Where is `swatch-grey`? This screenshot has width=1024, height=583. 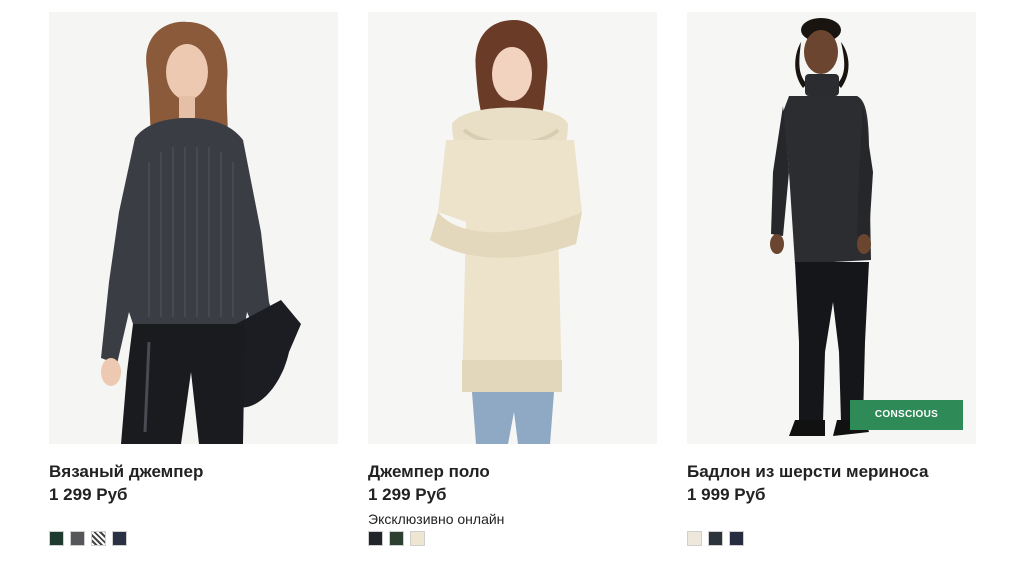
swatch-grey is located at coordinates (77, 538).